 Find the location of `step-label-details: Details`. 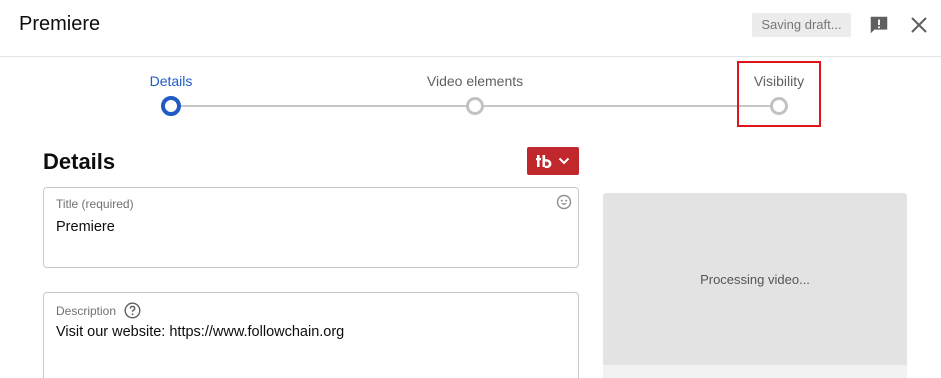

step-label-details: Details is located at coordinates (171, 81).